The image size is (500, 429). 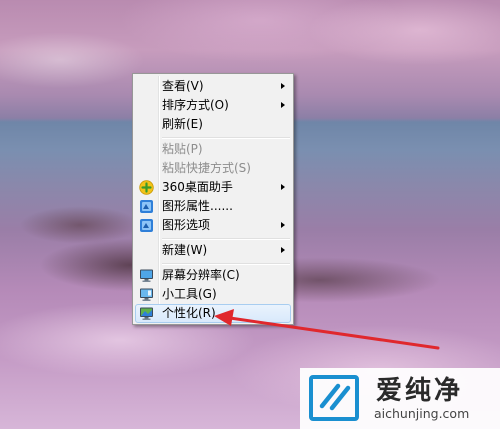 I want to click on menu-item-paste-label: 粘贴(P), so click(x=182, y=149).